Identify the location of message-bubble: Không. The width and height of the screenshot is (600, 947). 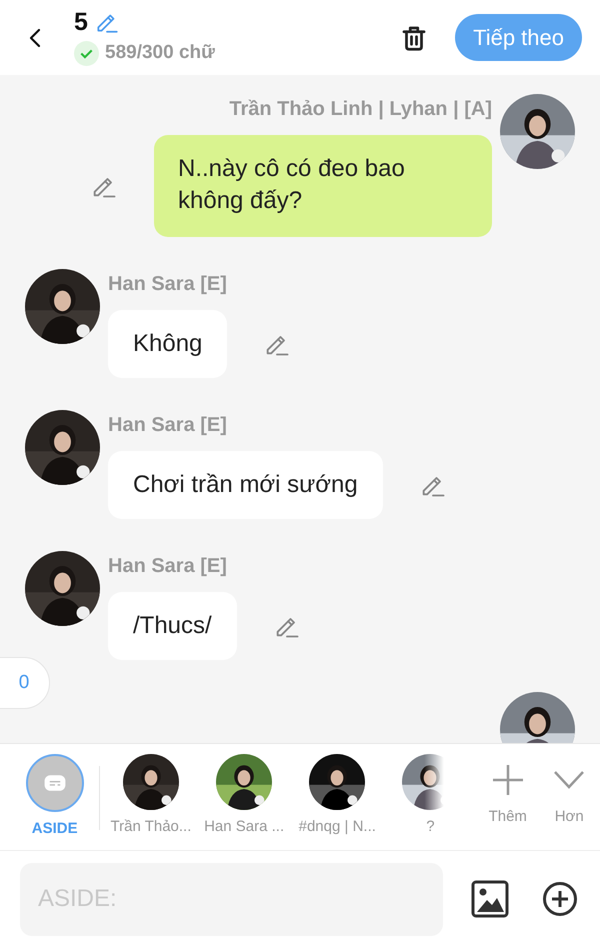
(168, 344).